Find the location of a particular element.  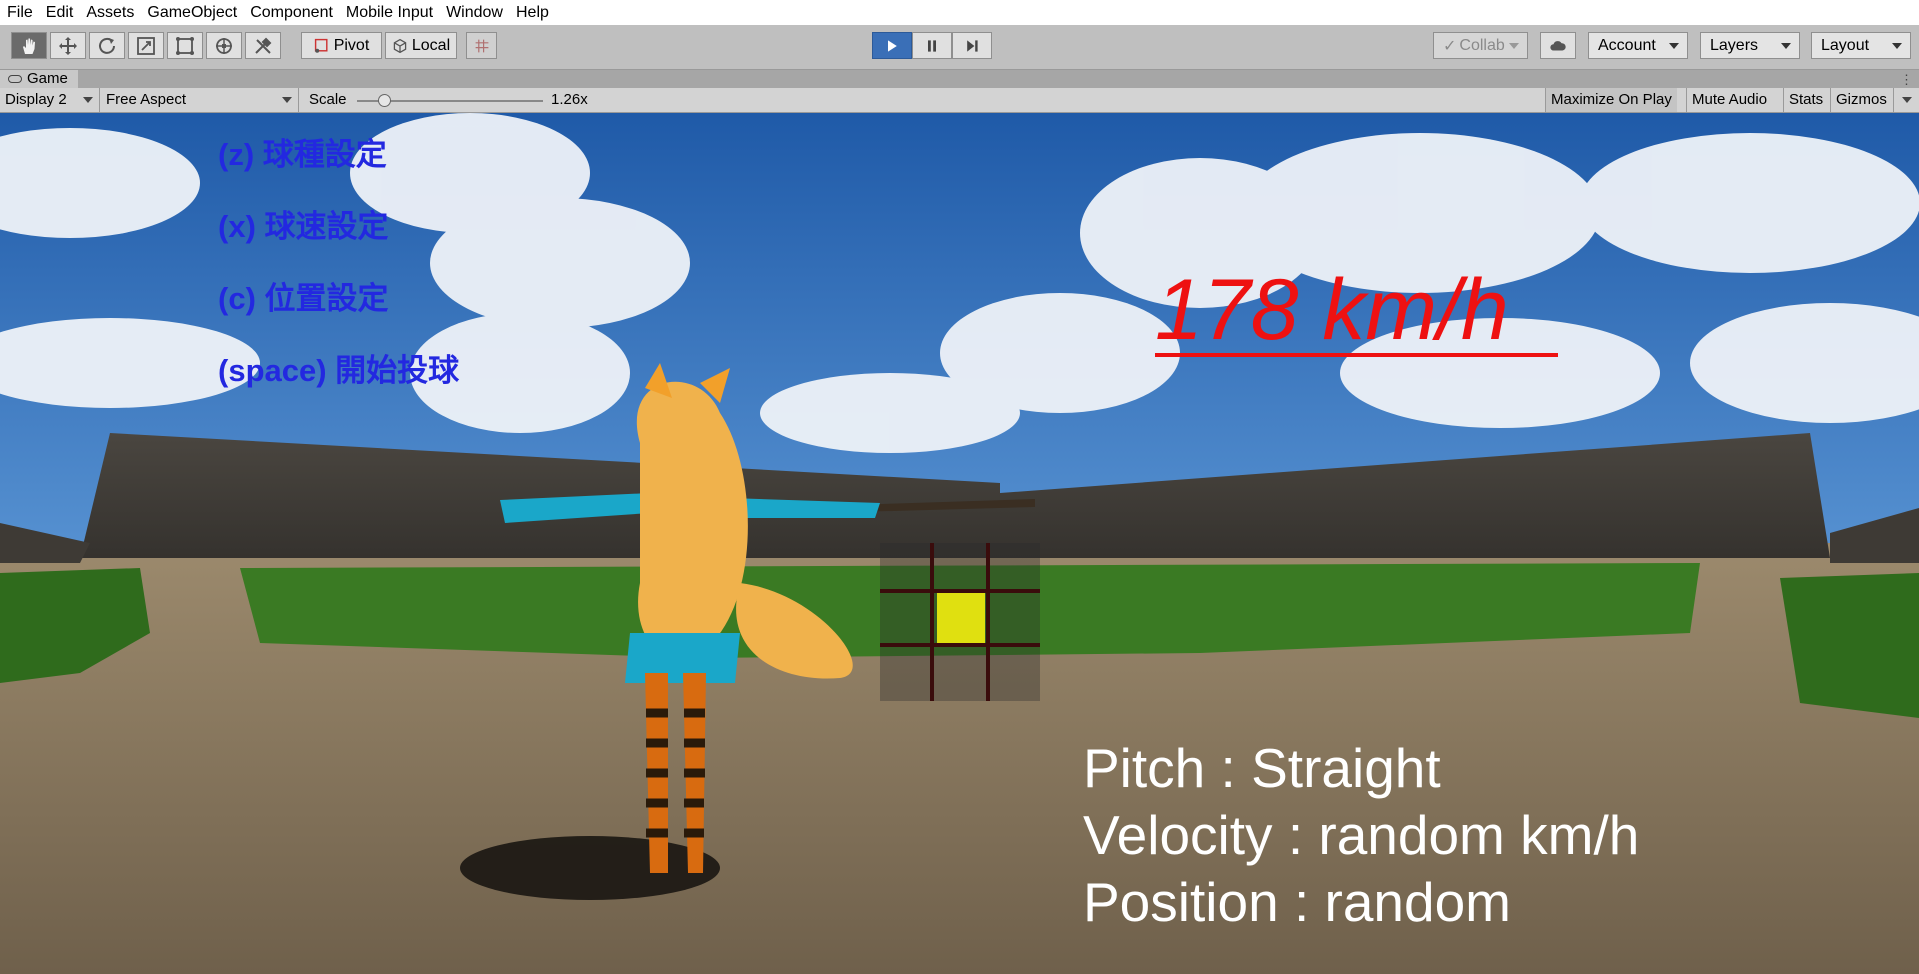

check-icon: ✓ is located at coordinates (1450, 46).